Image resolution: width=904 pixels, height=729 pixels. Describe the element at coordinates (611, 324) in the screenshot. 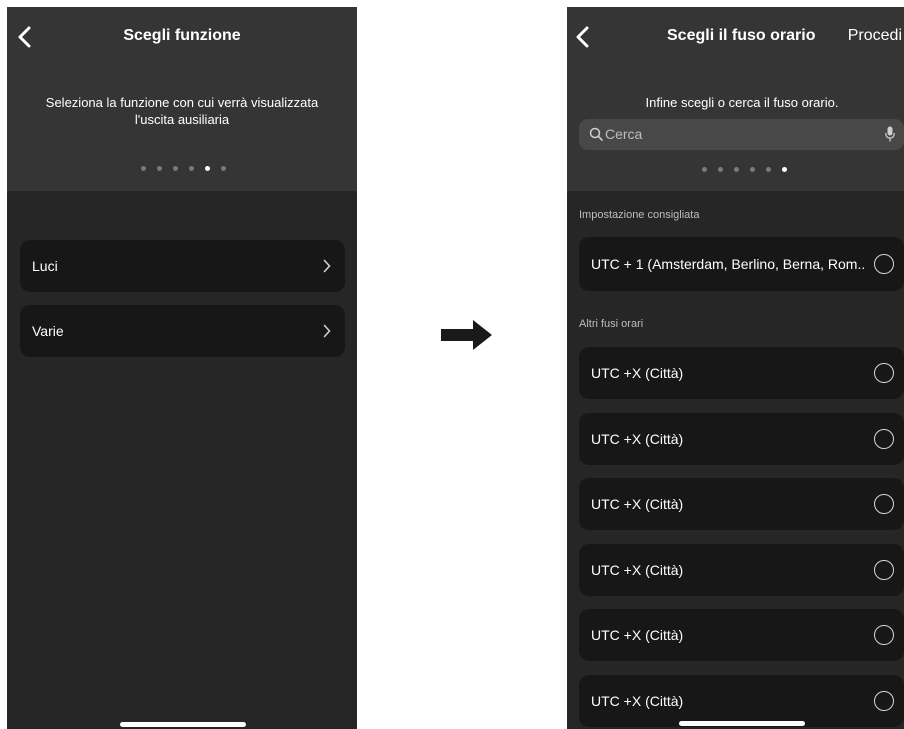

I see `section-header-other: Altri fusi orari` at that location.